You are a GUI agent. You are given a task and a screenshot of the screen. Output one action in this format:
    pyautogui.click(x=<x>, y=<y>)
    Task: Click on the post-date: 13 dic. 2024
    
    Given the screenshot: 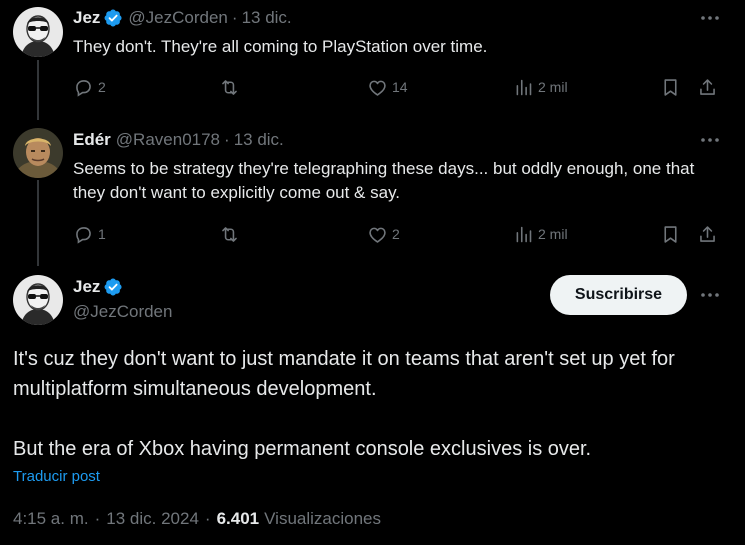 What is the action you would take?
    pyautogui.click(x=152, y=519)
    